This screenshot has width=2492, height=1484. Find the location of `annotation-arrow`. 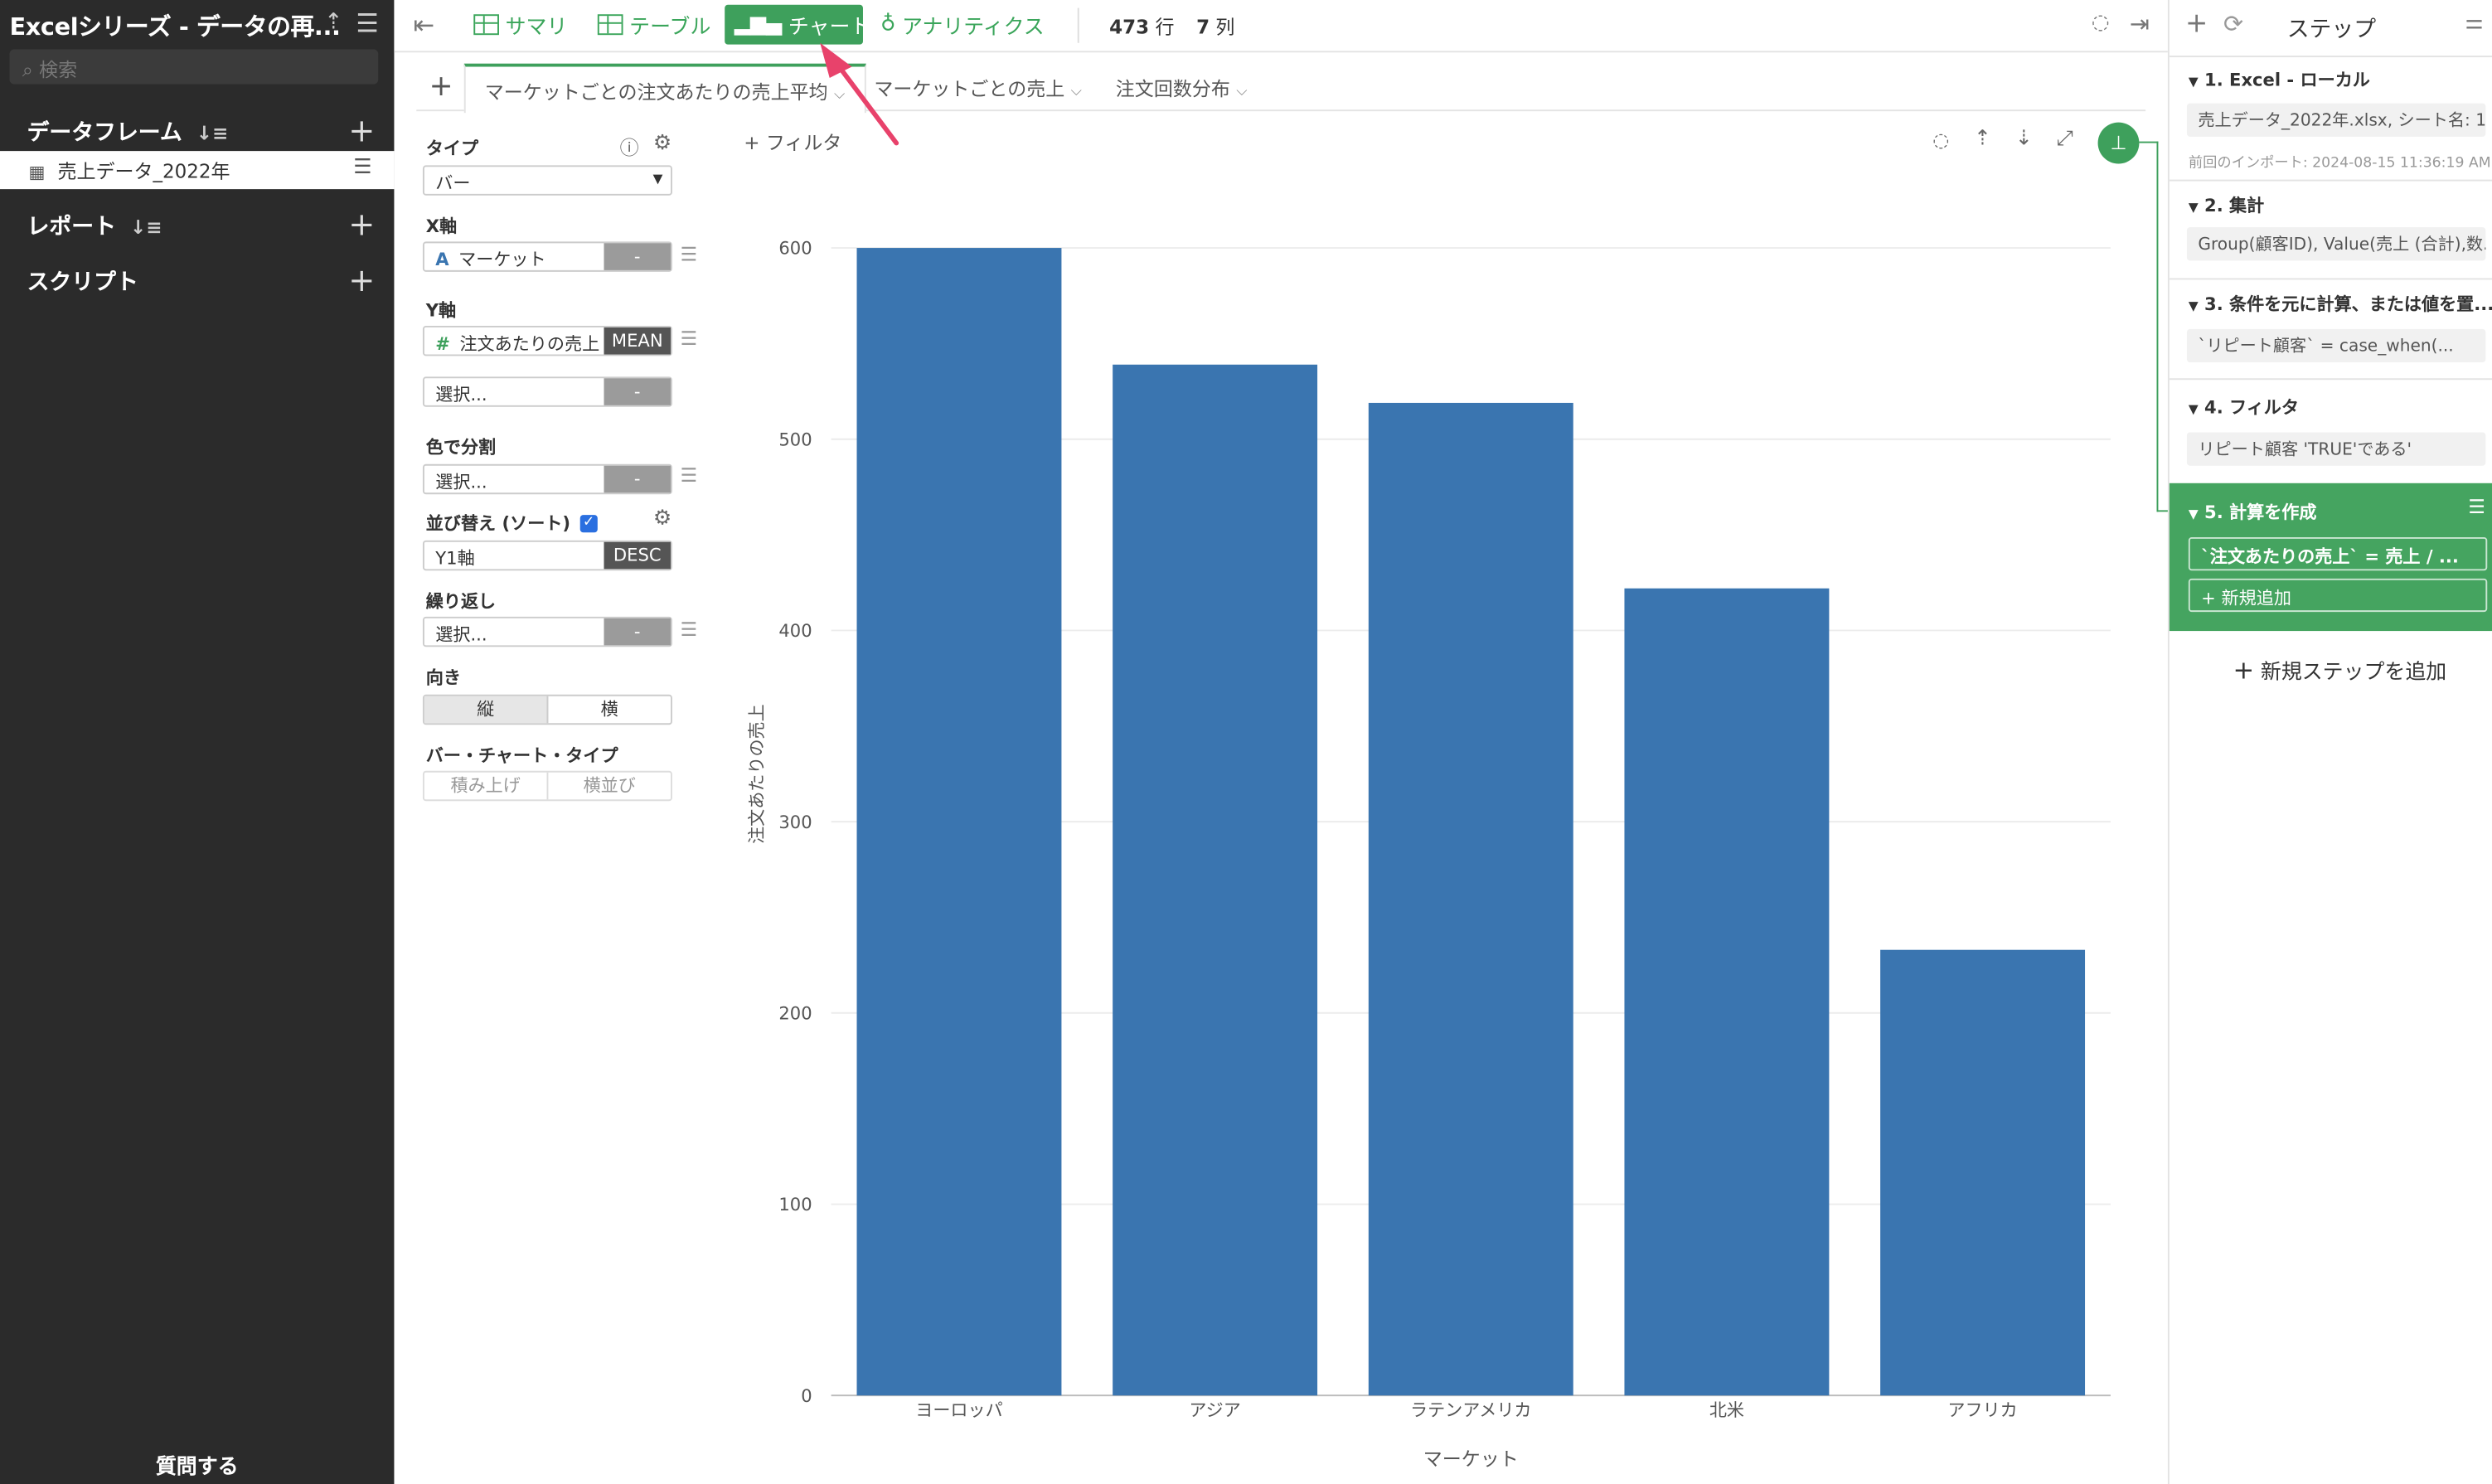

annotation-arrow is located at coordinates (860, 94).